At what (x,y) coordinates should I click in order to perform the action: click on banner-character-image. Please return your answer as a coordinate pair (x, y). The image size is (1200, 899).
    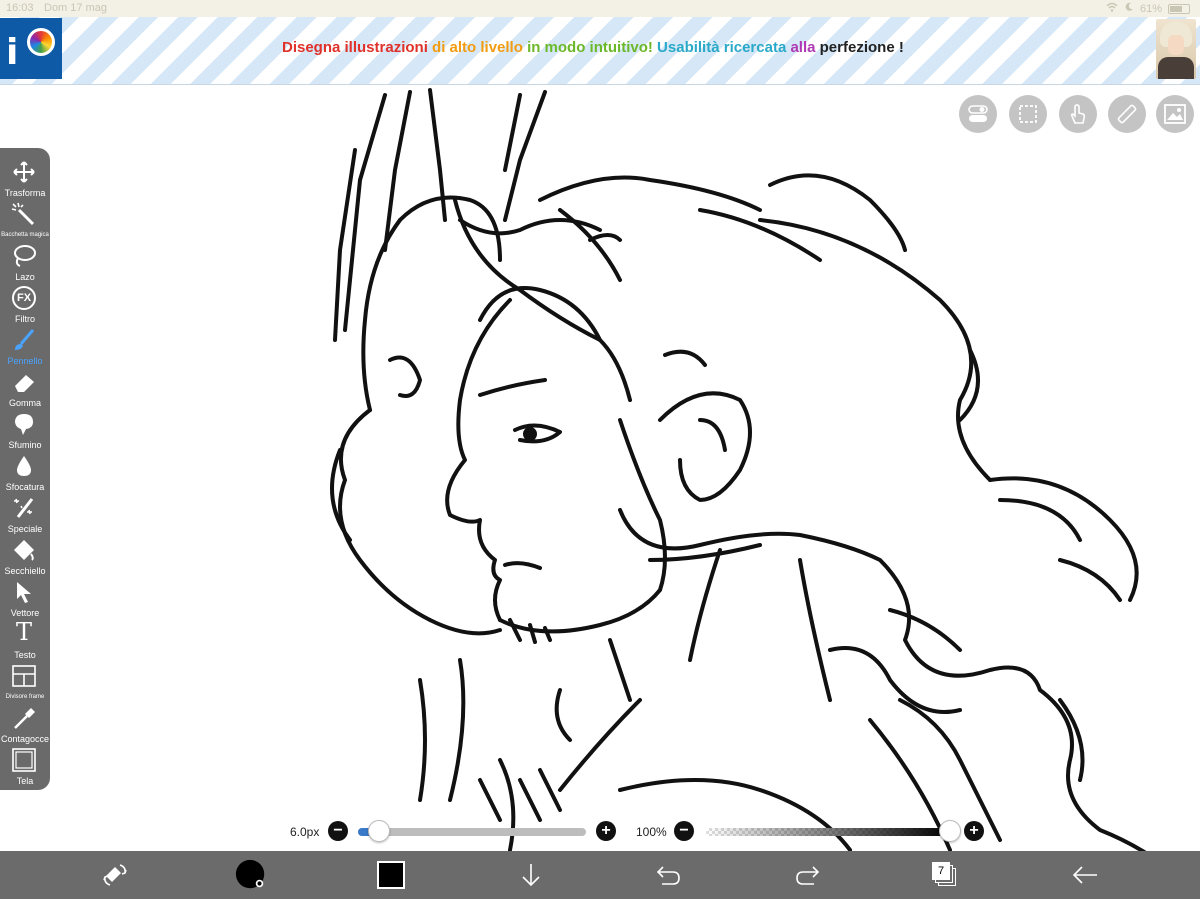
    Looking at the image, I should click on (1176, 49).